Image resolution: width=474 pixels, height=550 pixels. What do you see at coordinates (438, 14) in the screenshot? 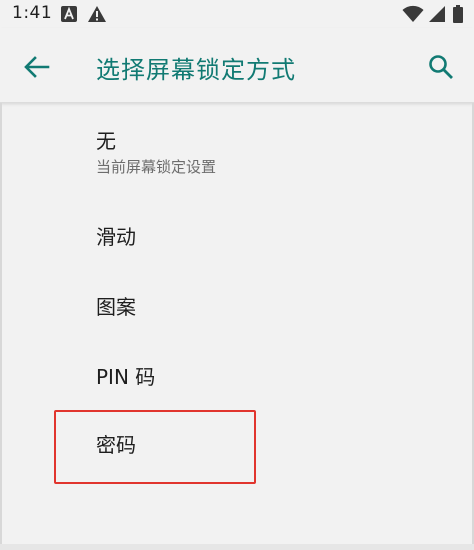
I see `cellular-signal-icon` at bounding box center [438, 14].